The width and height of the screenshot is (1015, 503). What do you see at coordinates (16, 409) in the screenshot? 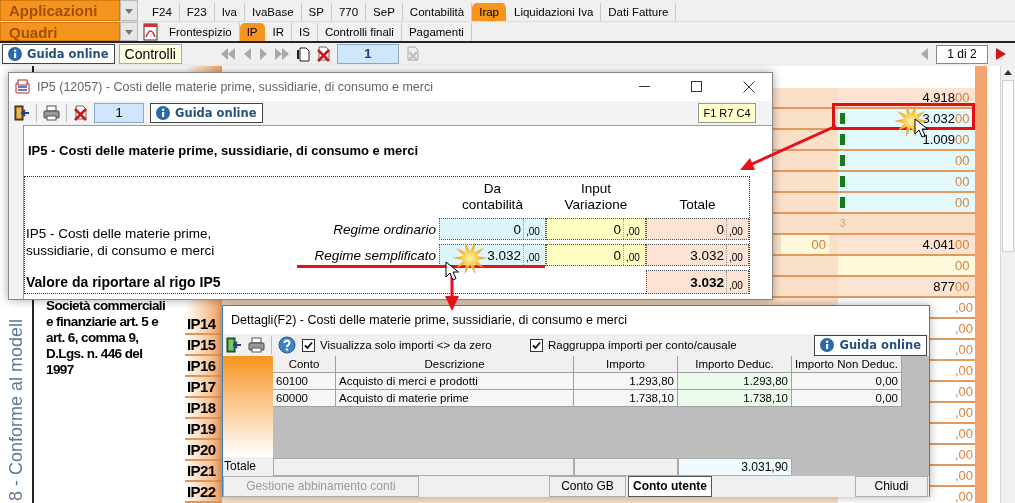
I see `side-caption: 8 - Conforme al modell` at bounding box center [16, 409].